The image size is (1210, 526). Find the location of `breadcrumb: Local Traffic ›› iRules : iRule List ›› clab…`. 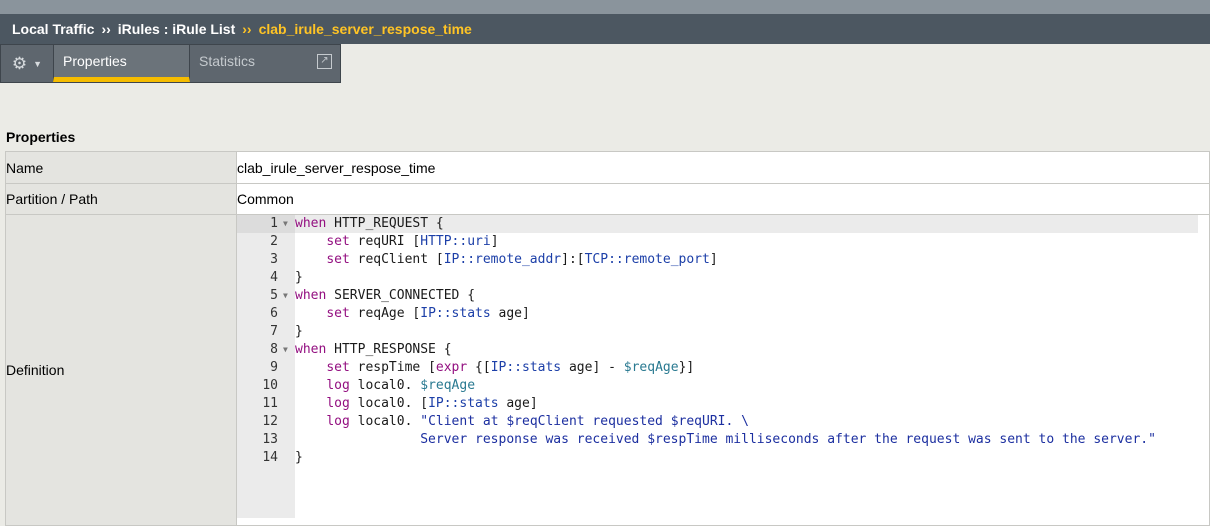

breadcrumb: Local Traffic ›› iRules : iRule List ›› clab… is located at coordinates (605, 29).